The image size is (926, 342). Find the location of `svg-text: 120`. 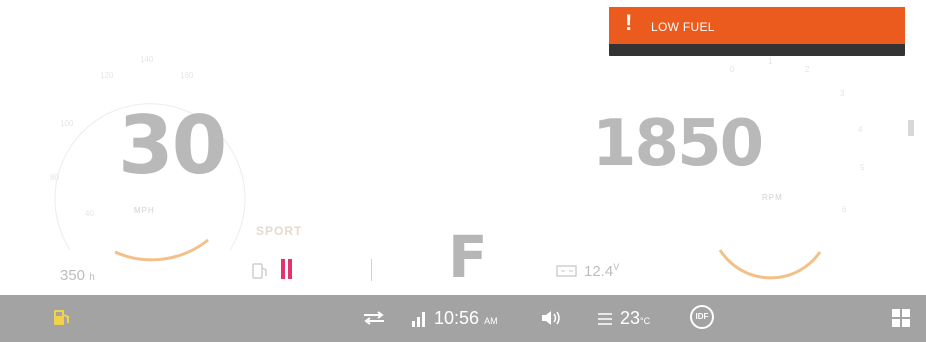

svg-text: 120 is located at coordinates (107, 75).